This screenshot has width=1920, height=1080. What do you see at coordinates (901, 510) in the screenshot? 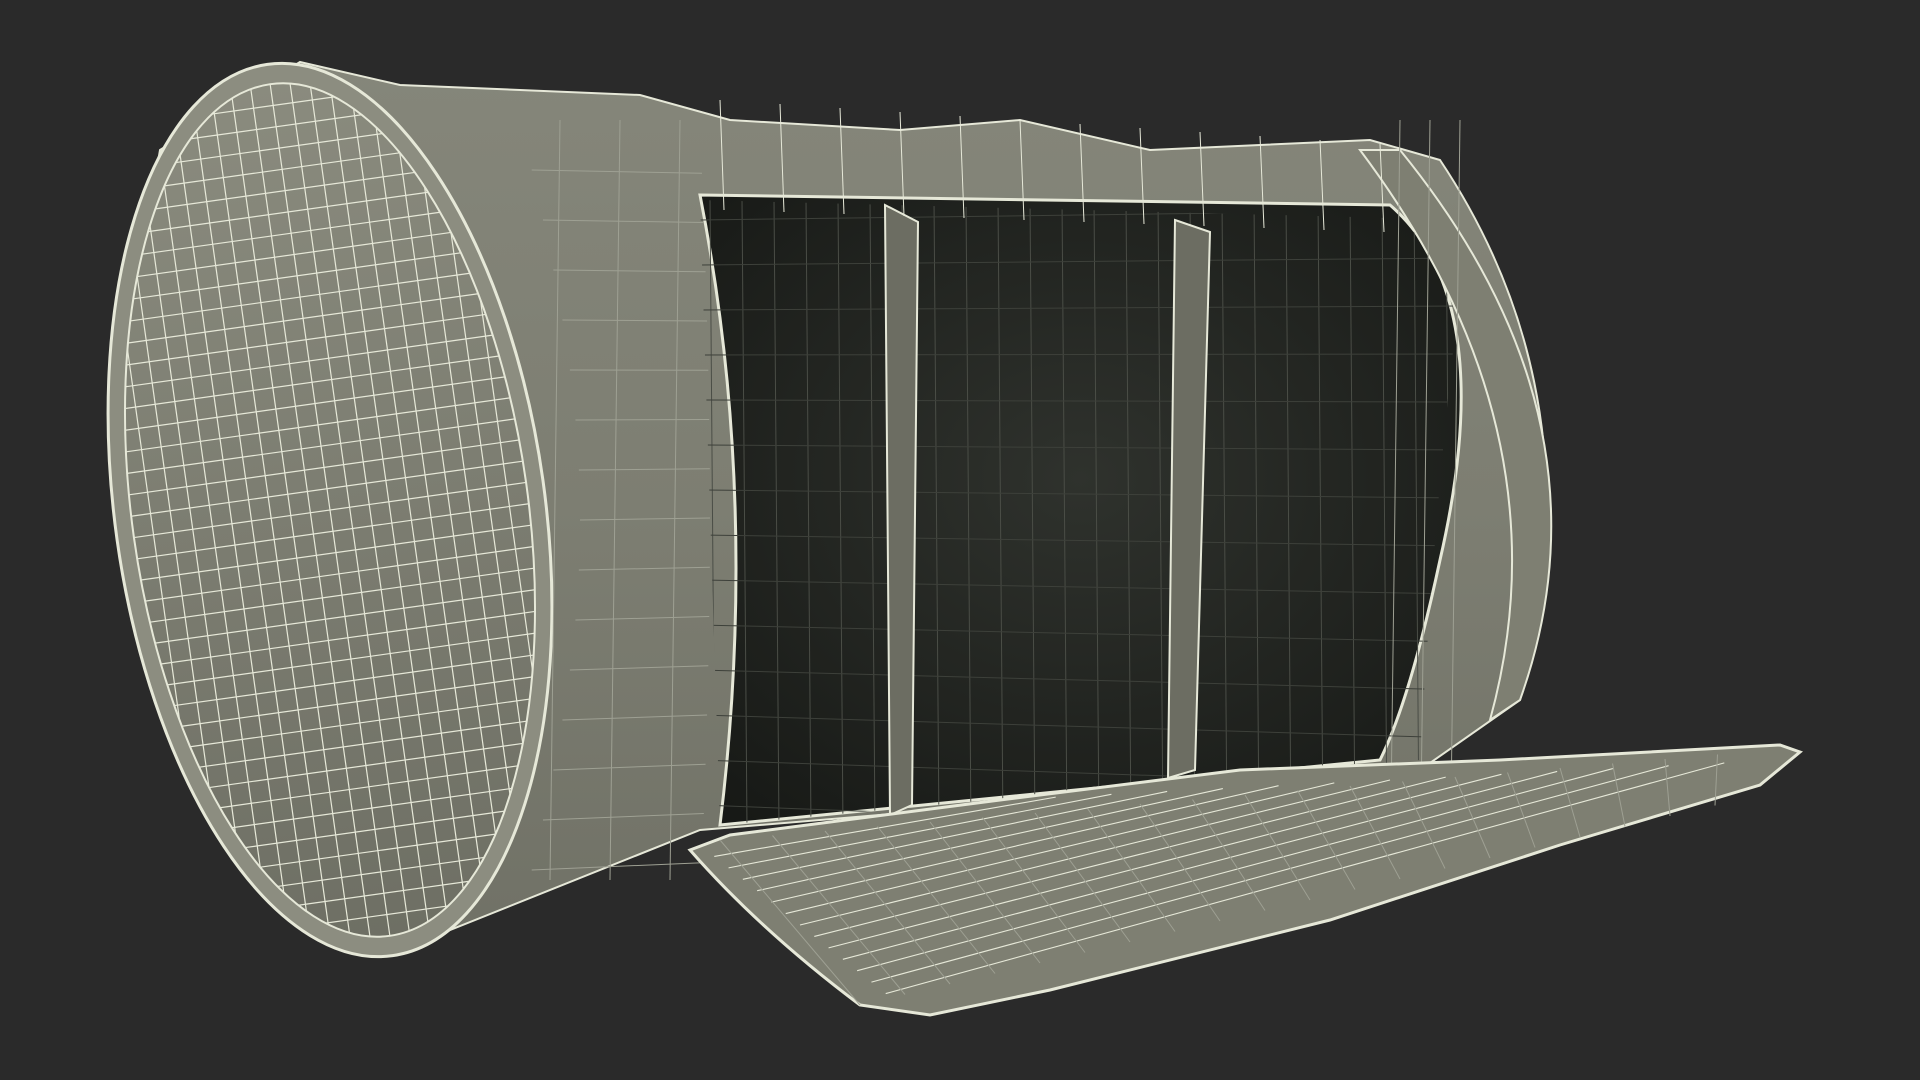
I see `shelf-divider-left` at bounding box center [901, 510].